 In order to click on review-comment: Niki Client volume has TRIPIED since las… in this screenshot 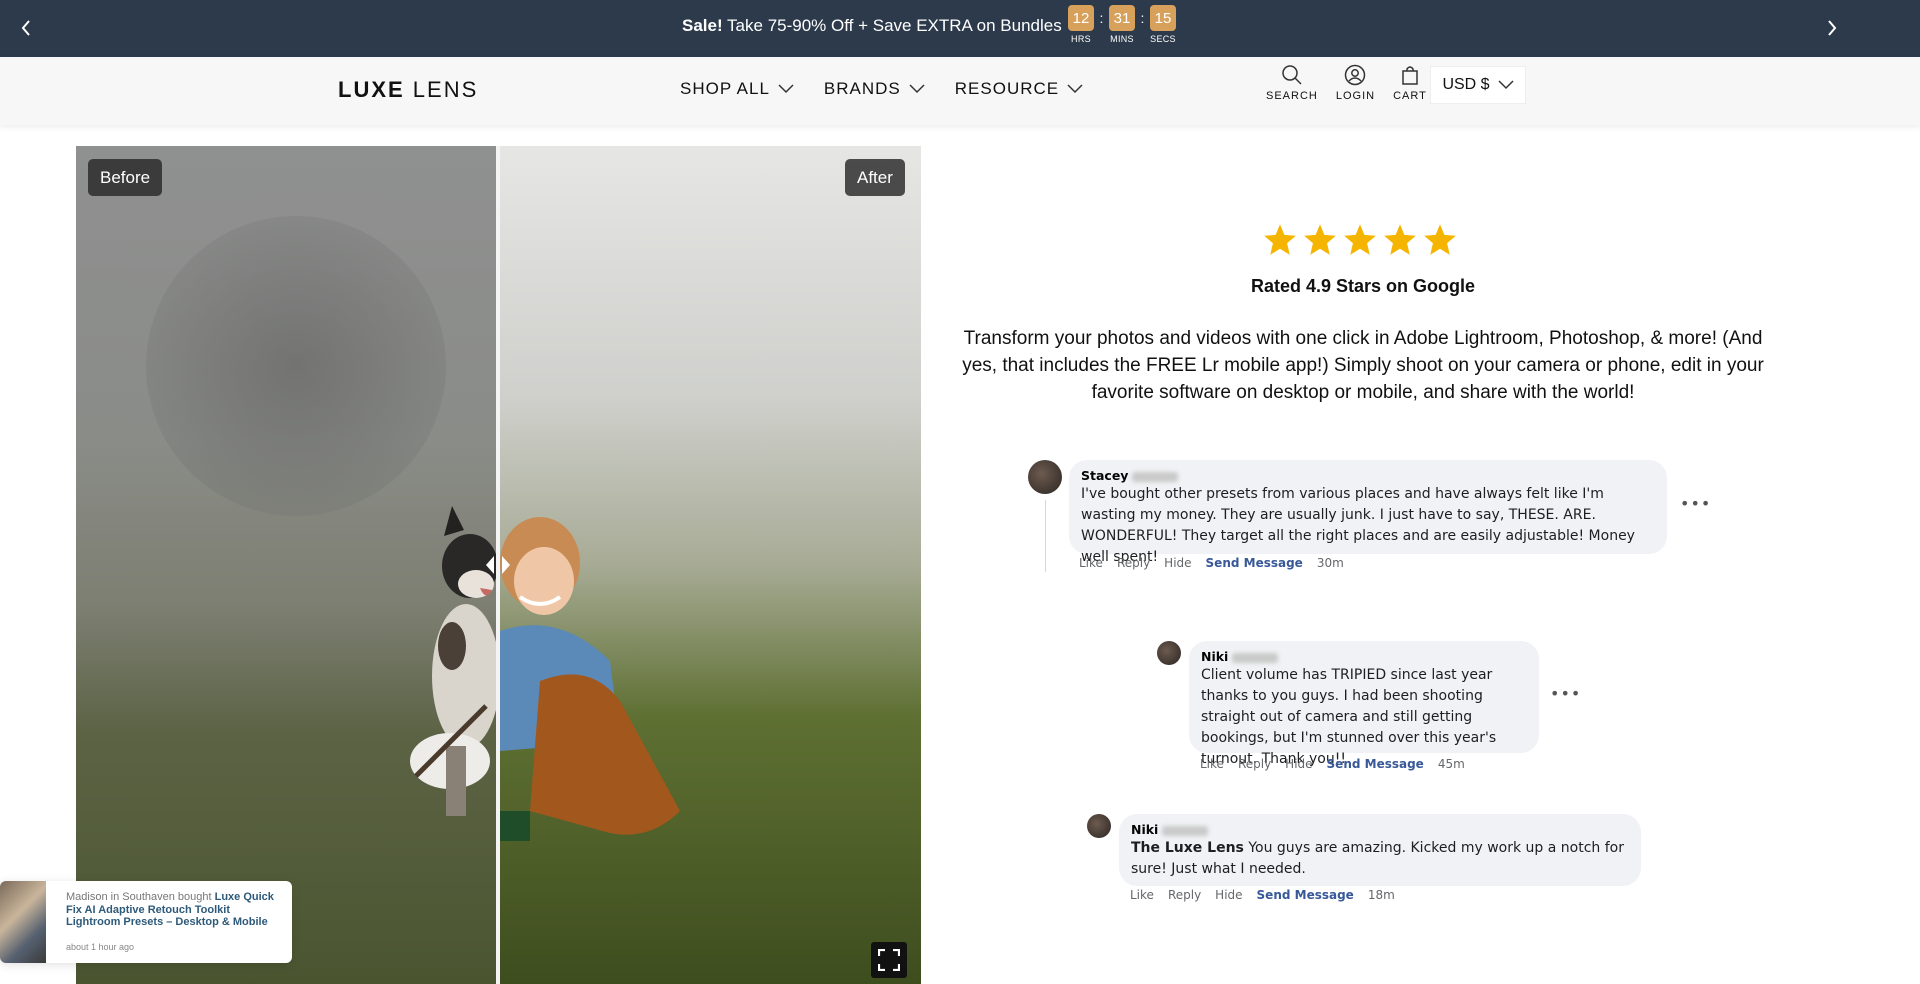, I will do `click(1368, 706)`.